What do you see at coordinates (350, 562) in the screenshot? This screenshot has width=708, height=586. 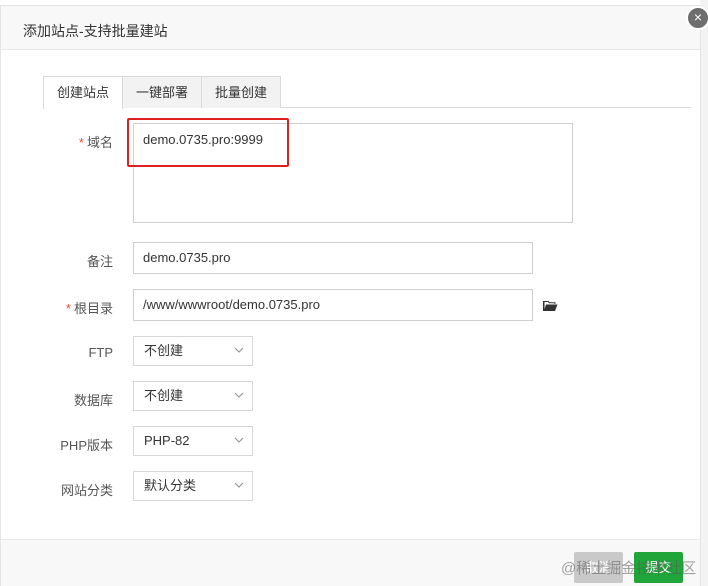 I see `dialog-footer: 取消 提交 @稀土掘金技术社区` at bounding box center [350, 562].